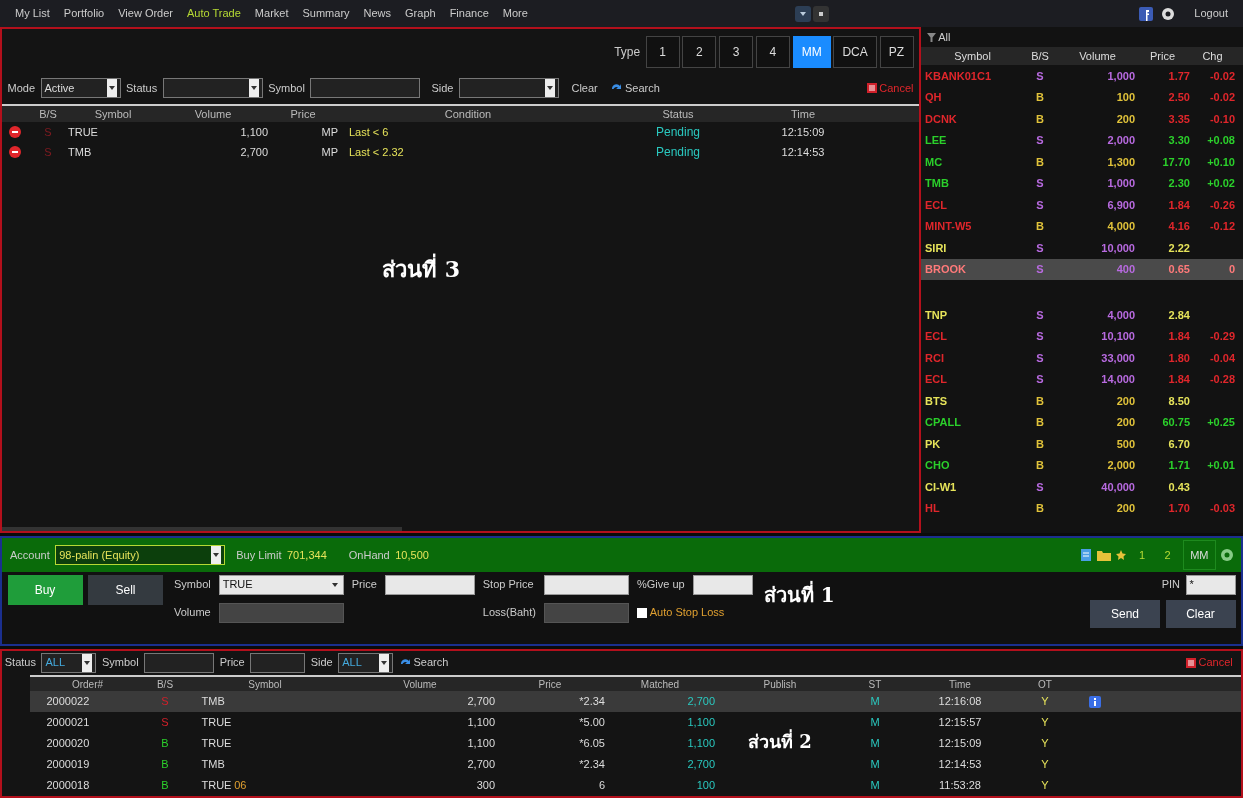  What do you see at coordinates (469, 13) in the screenshot?
I see `nav-tab: Finance` at bounding box center [469, 13].